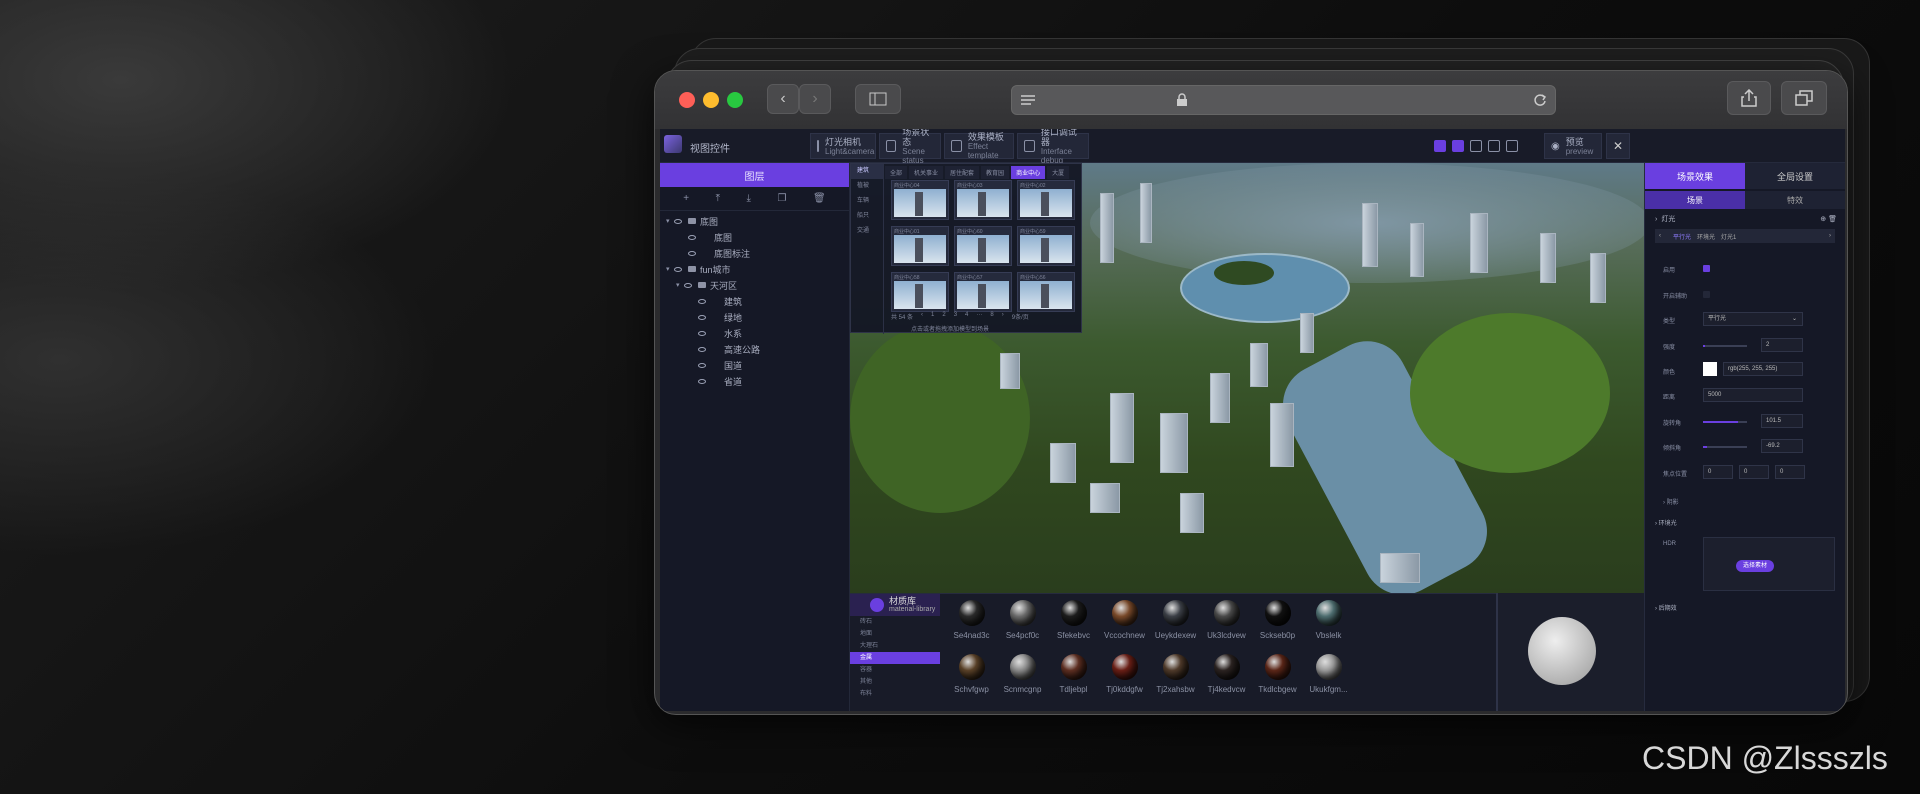  Describe the element at coordinates (1328, 620) in the screenshot. I see `material-item: Vbslelk` at that location.